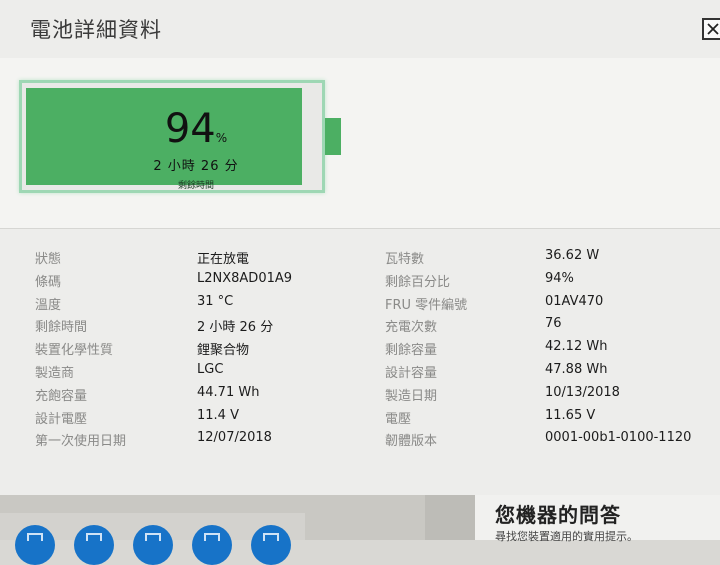 The width and height of the screenshot is (720, 565). I want to click on close-button, so click(711, 29).